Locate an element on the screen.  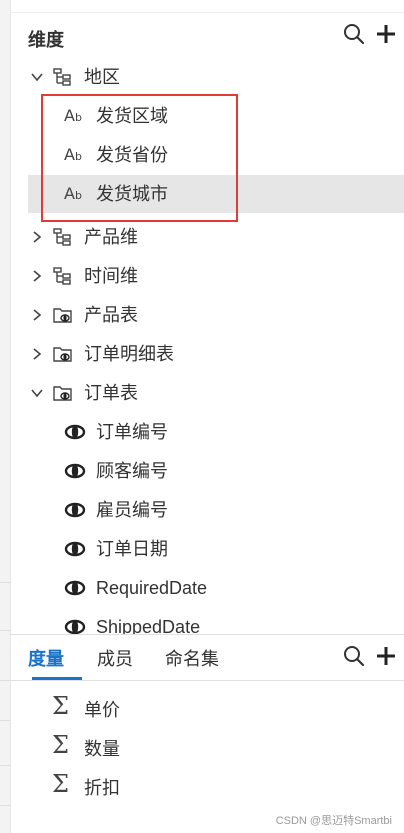
tree-node-time-dim: 时间维 is located at coordinates (207, 276).